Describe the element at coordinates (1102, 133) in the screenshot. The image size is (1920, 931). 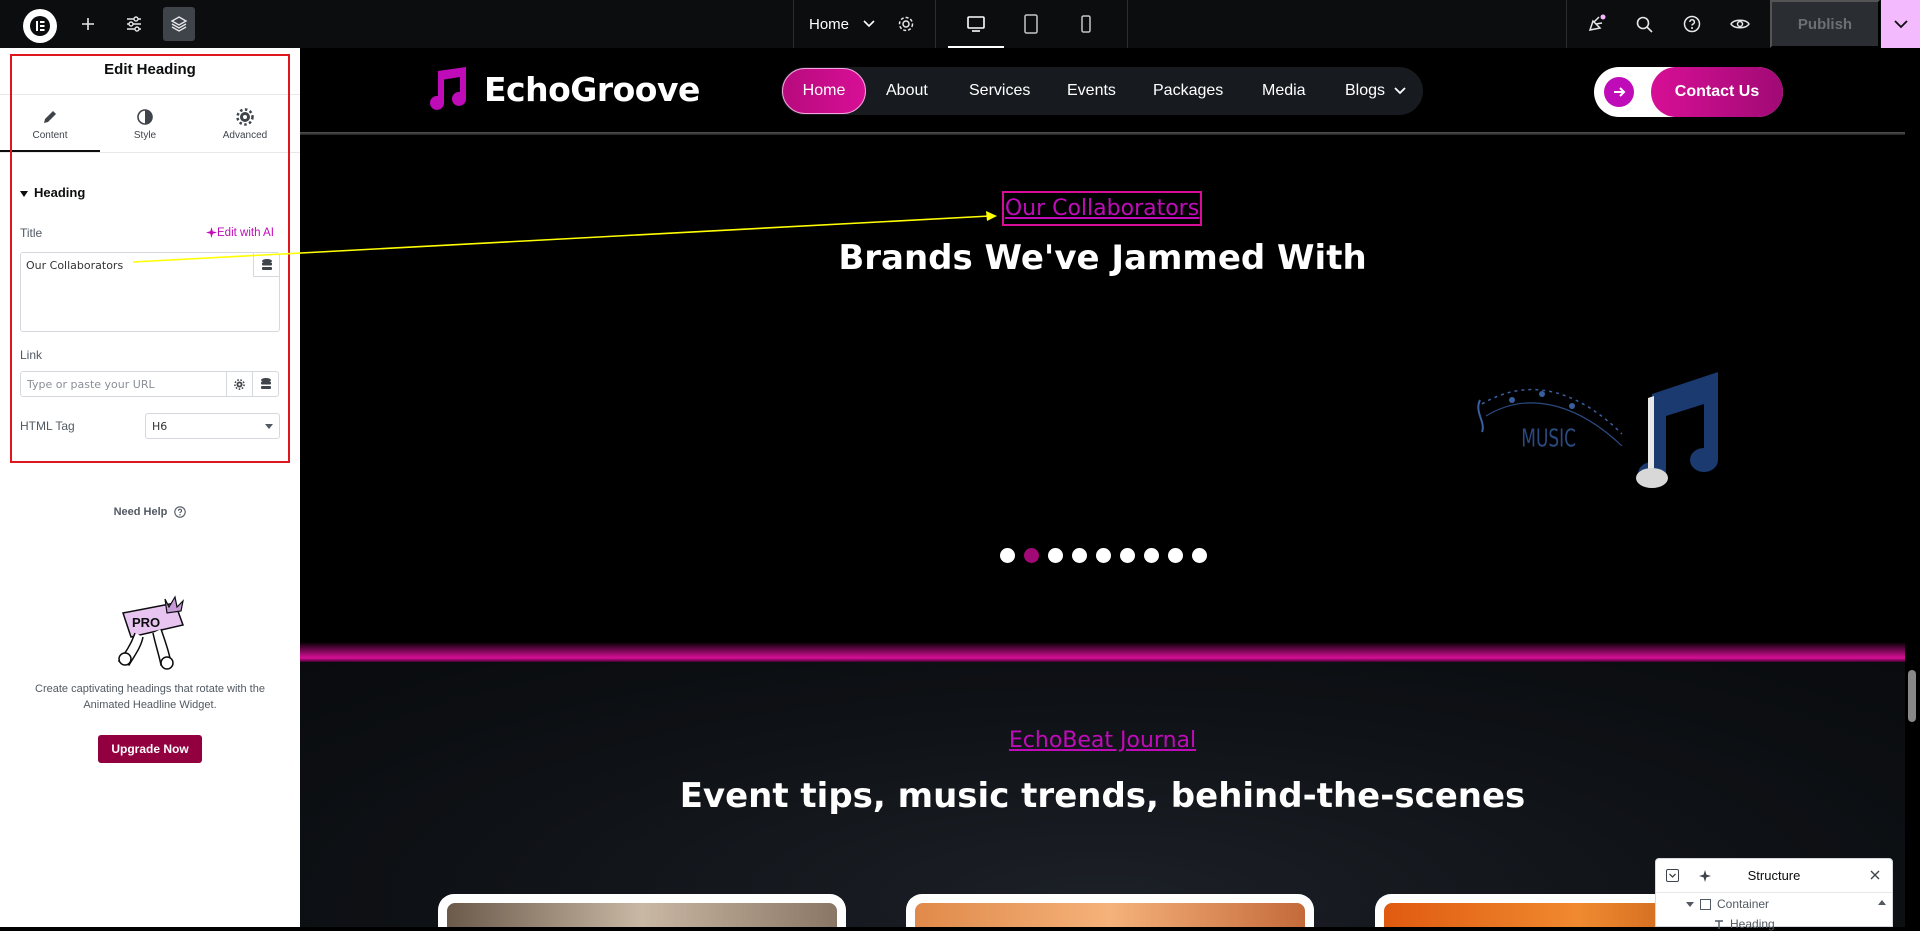
I see `header-divider` at that location.